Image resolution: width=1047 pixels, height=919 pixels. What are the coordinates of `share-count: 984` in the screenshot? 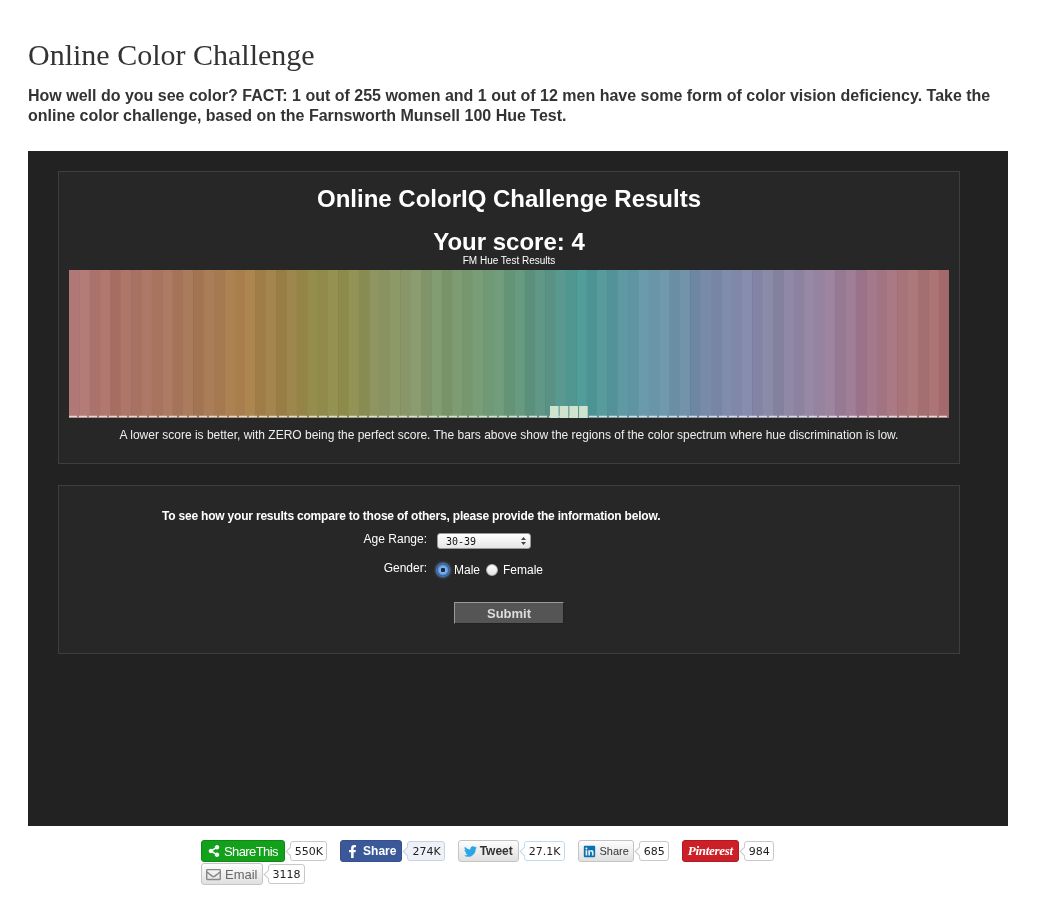 It's located at (756, 851).